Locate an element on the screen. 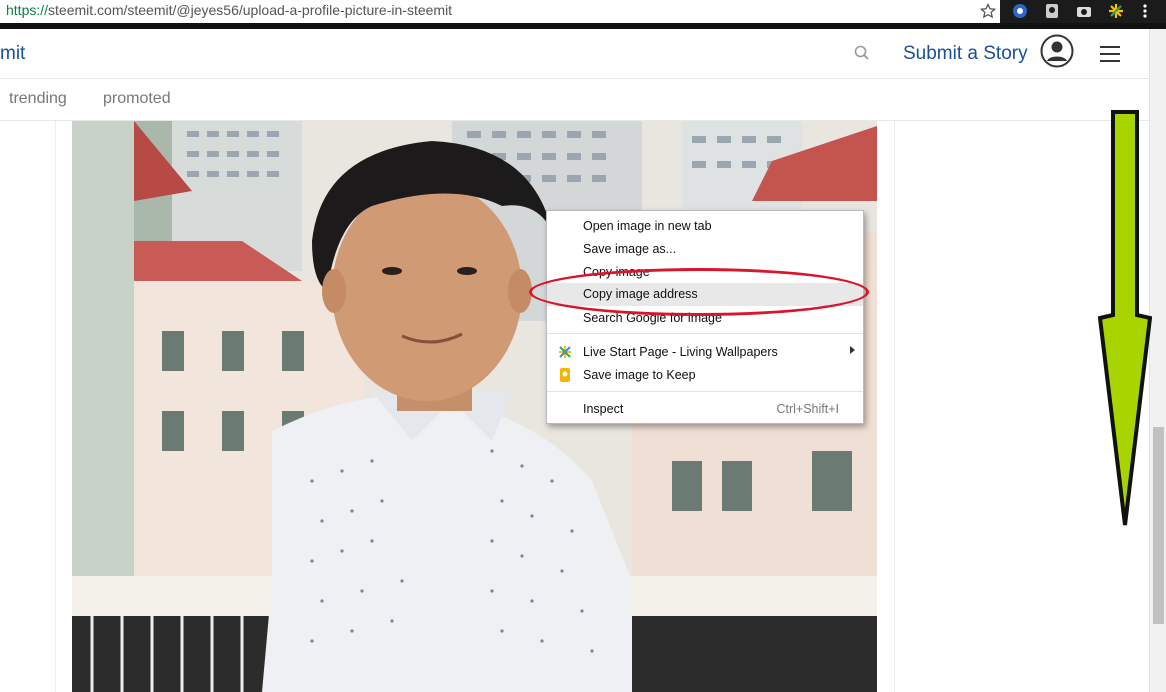  extensions-toolbar is located at coordinates (1083, 11).